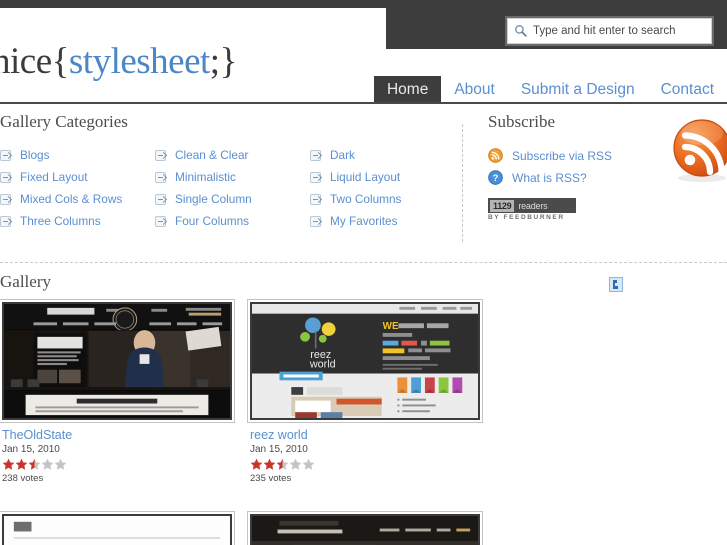 Image resolution: width=727 pixels, height=545 pixels. What do you see at coordinates (60, 221) in the screenshot?
I see `category-label: Three Columns` at bounding box center [60, 221].